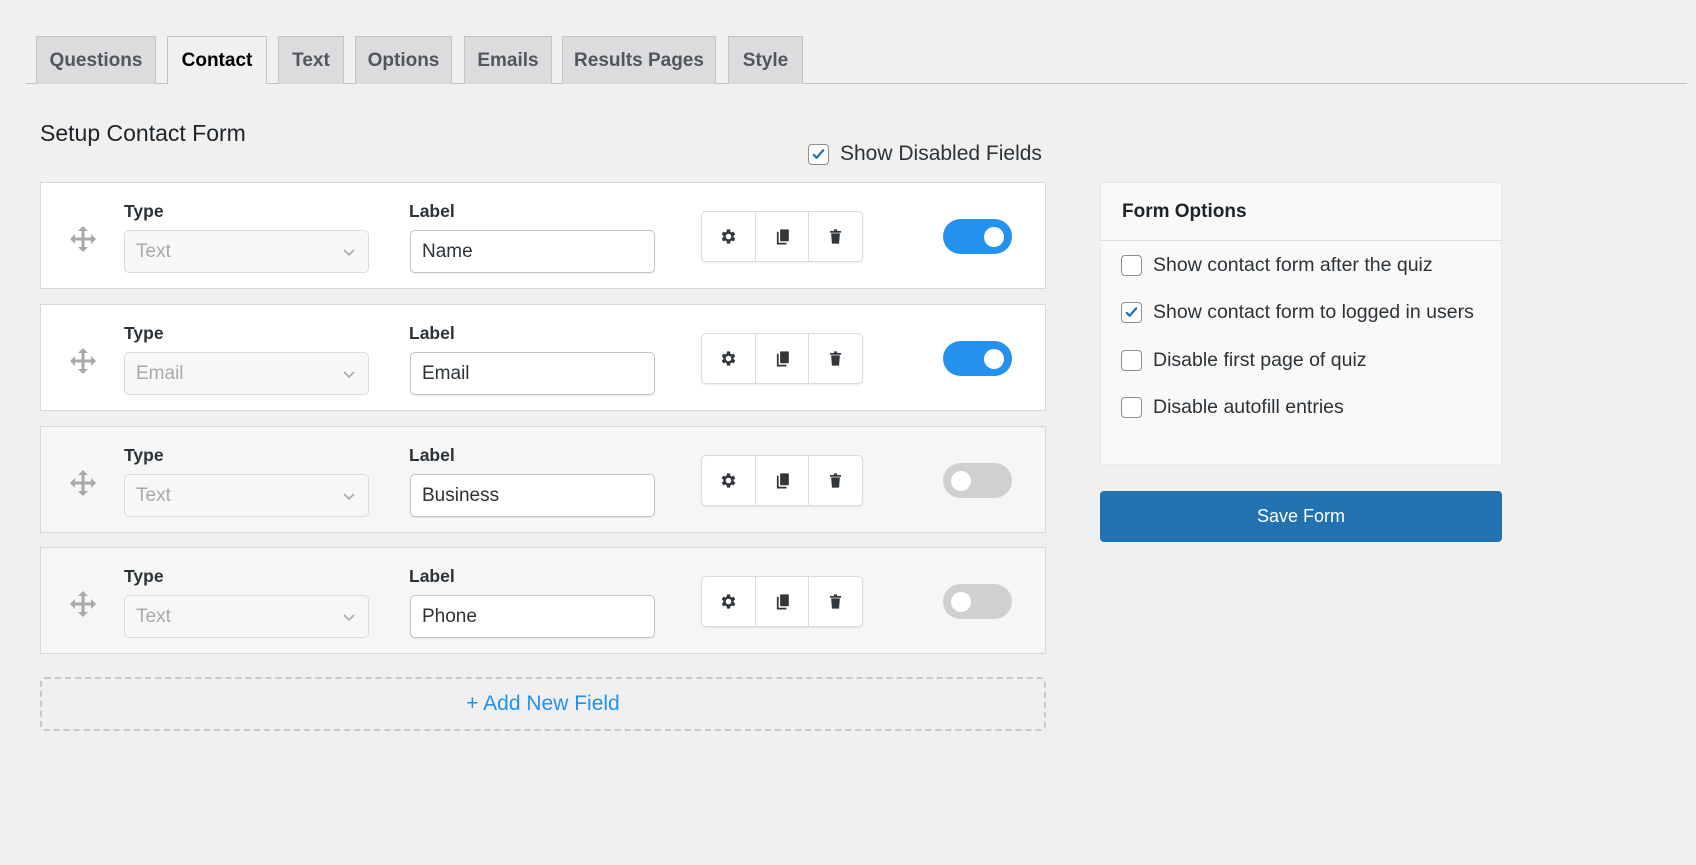 The height and width of the screenshot is (865, 1696). What do you see at coordinates (311, 60) in the screenshot?
I see `tab-text: Text` at bounding box center [311, 60].